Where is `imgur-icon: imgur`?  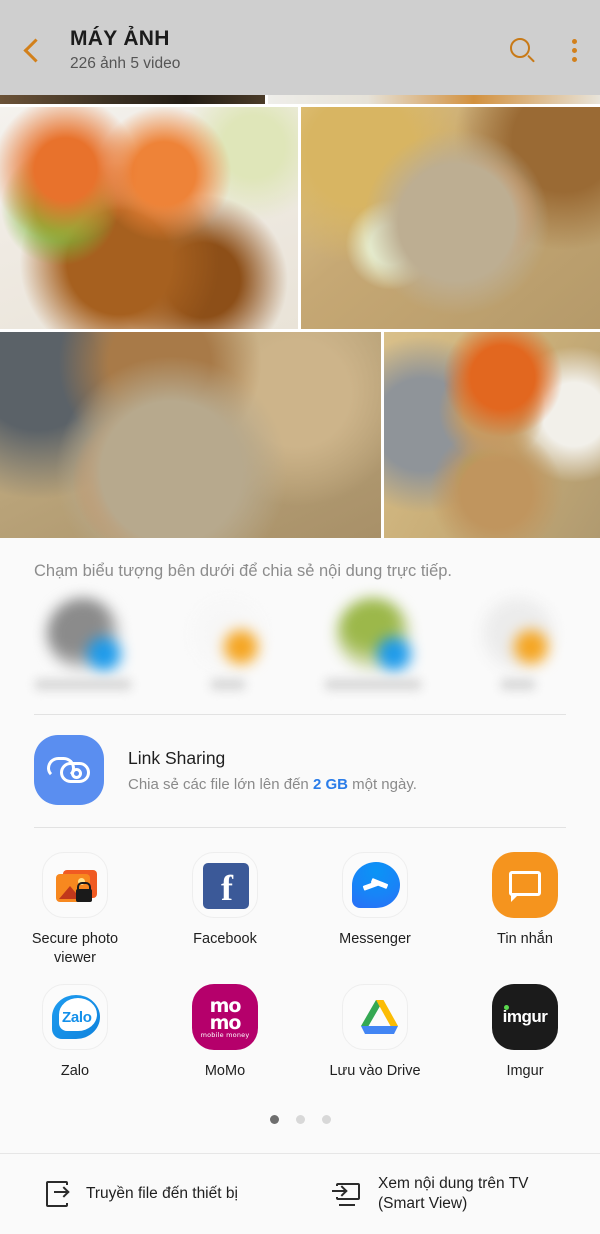 imgur-icon: imgur is located at coordinates (525, 1017).